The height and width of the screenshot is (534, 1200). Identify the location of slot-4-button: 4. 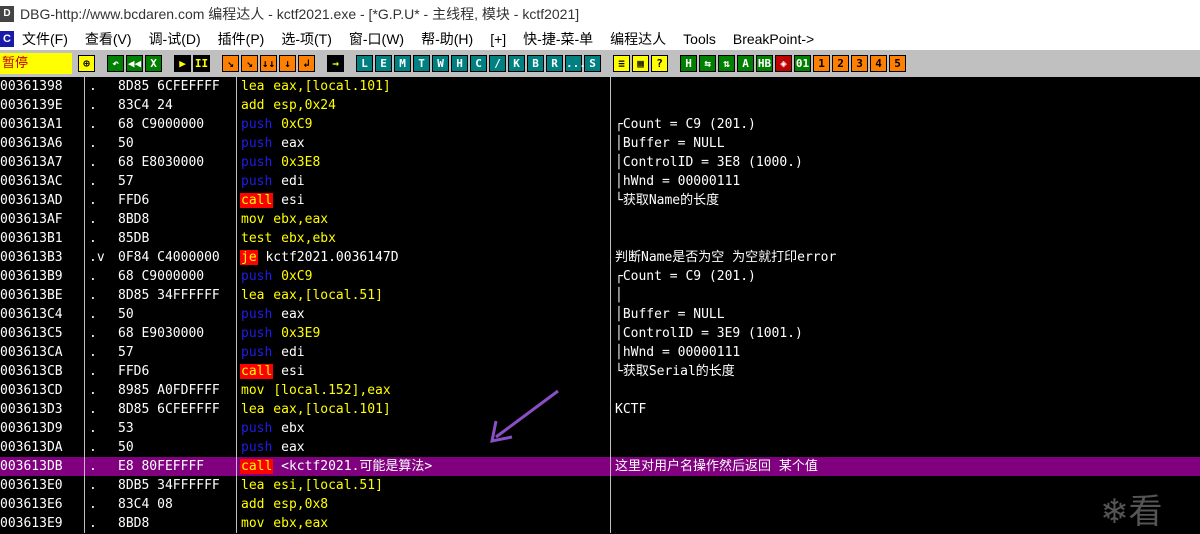
(878, 63).